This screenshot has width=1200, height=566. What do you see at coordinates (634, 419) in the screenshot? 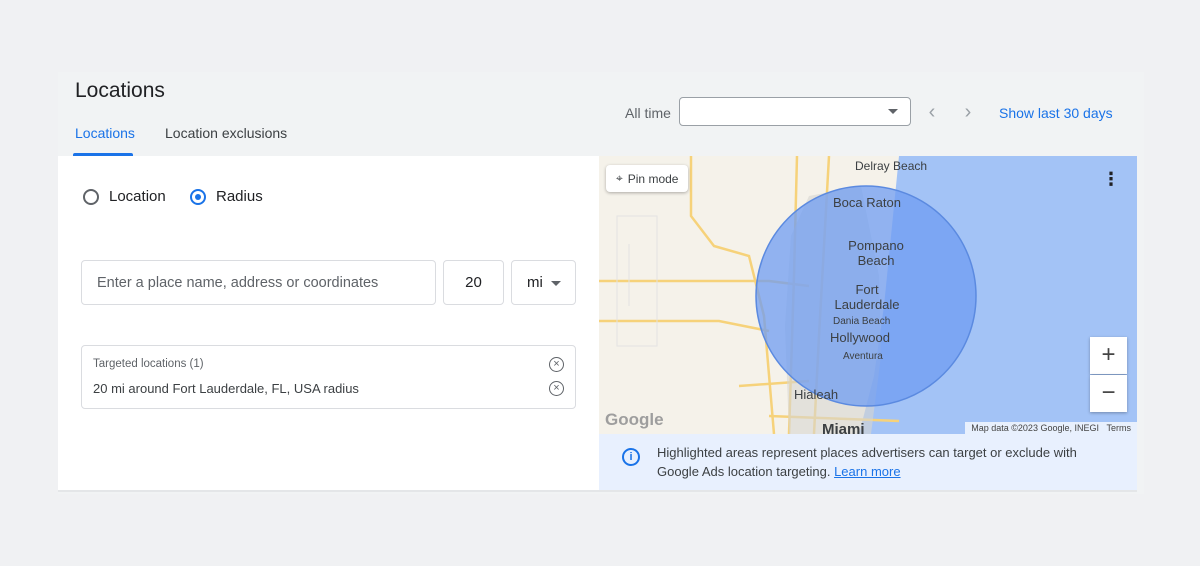
I see `google-logo: Google` at bounding box center [634, 419].